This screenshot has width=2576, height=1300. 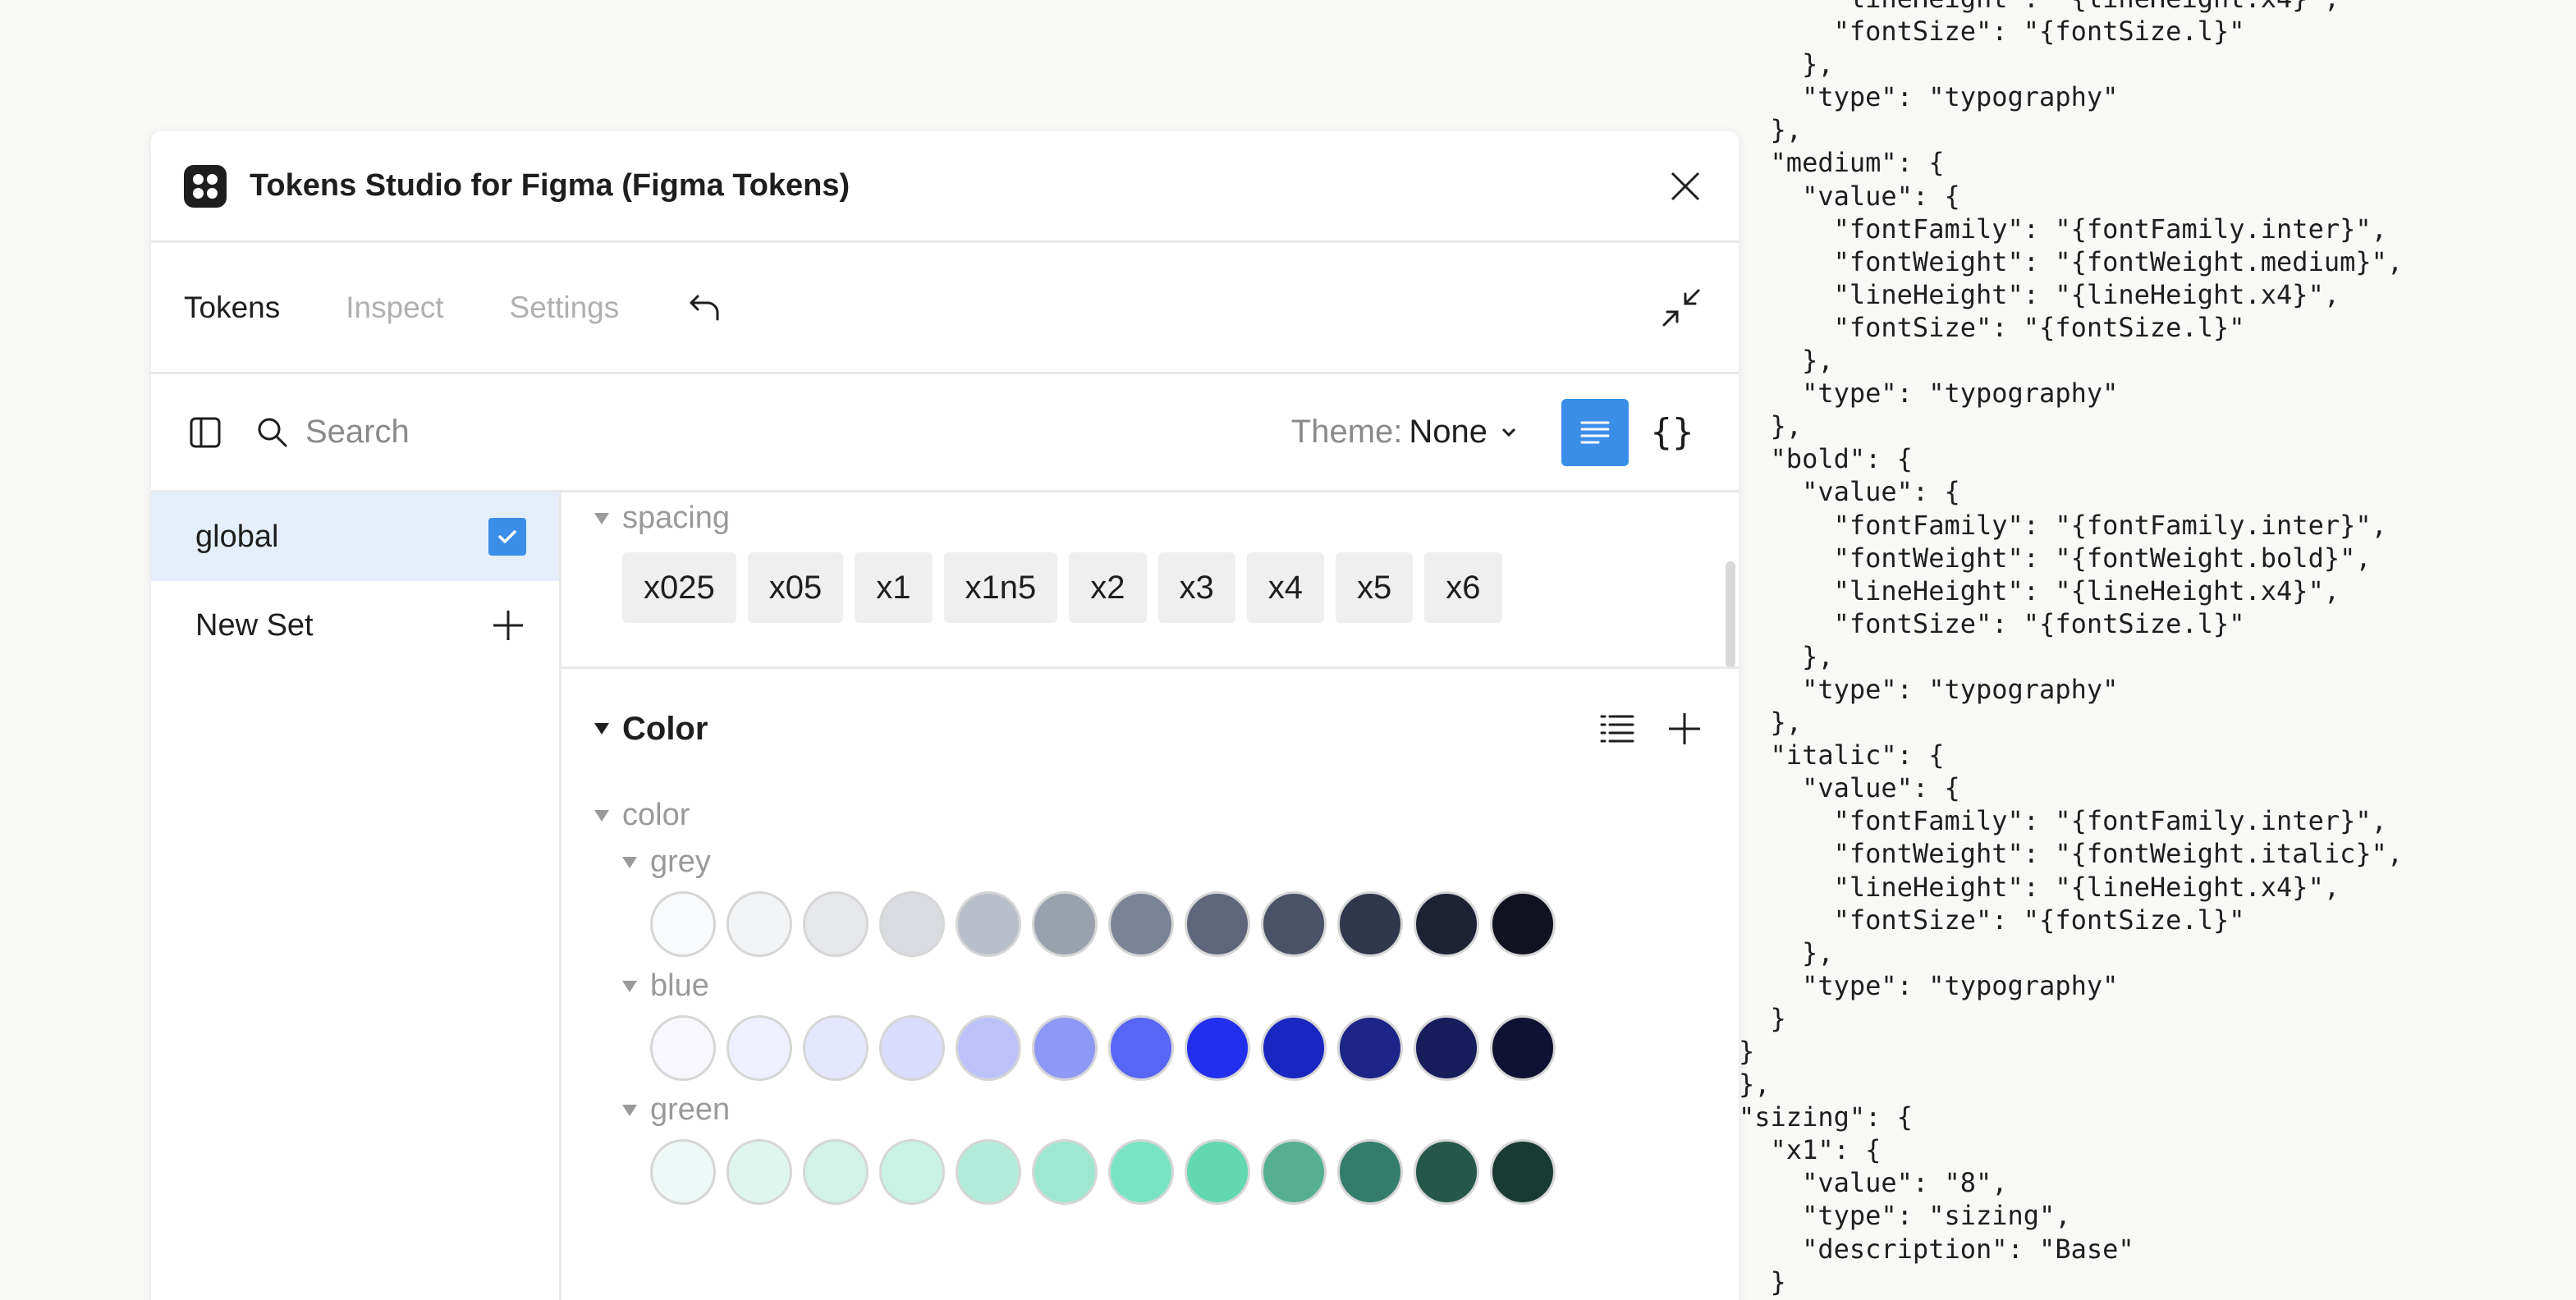 I want to click on group-toggle: color, so click(x=1075, y=815).